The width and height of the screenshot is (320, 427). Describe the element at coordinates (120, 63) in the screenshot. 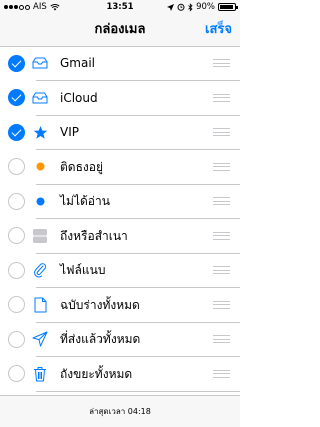

I see `mailbox-row: Gmail` at that location.